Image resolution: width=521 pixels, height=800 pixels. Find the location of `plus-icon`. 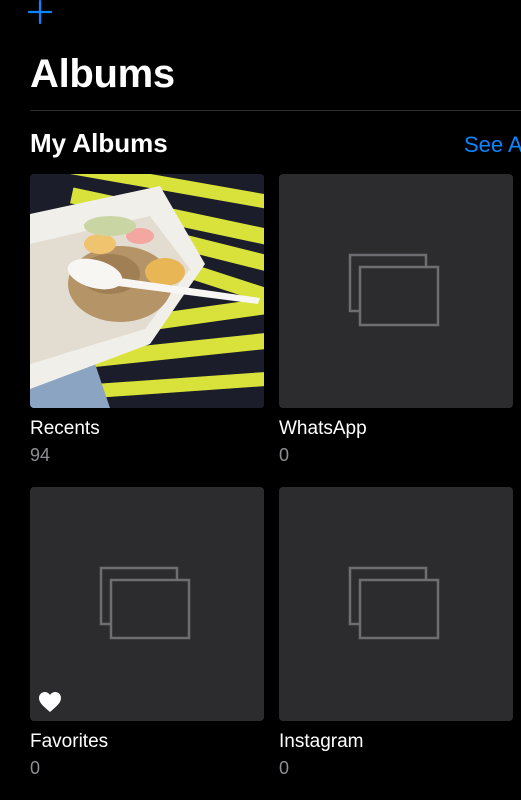

plus-icon is located at coordinates (40, 12).